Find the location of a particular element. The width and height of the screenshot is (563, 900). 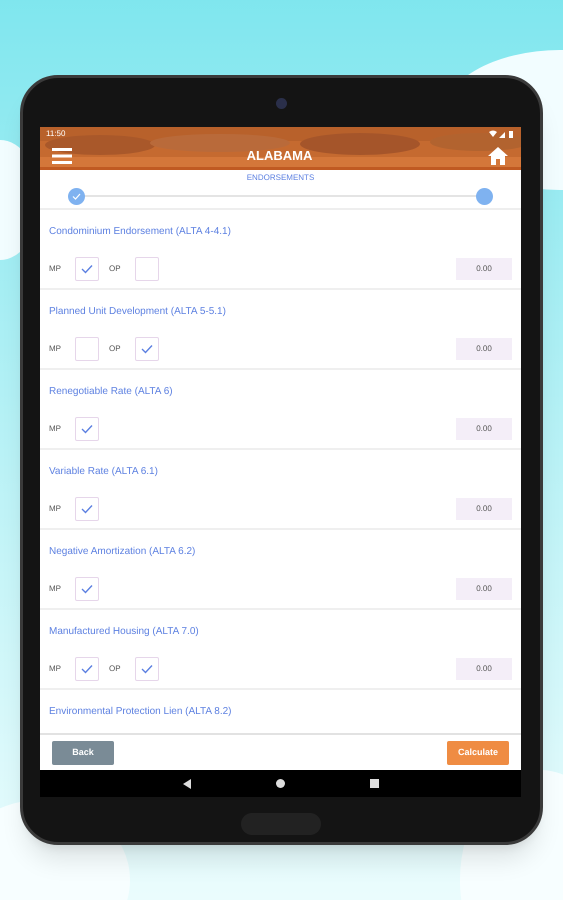

endorsement-title: Variable Rate (ALTA 6.1) is located at coordinates (104, 472).